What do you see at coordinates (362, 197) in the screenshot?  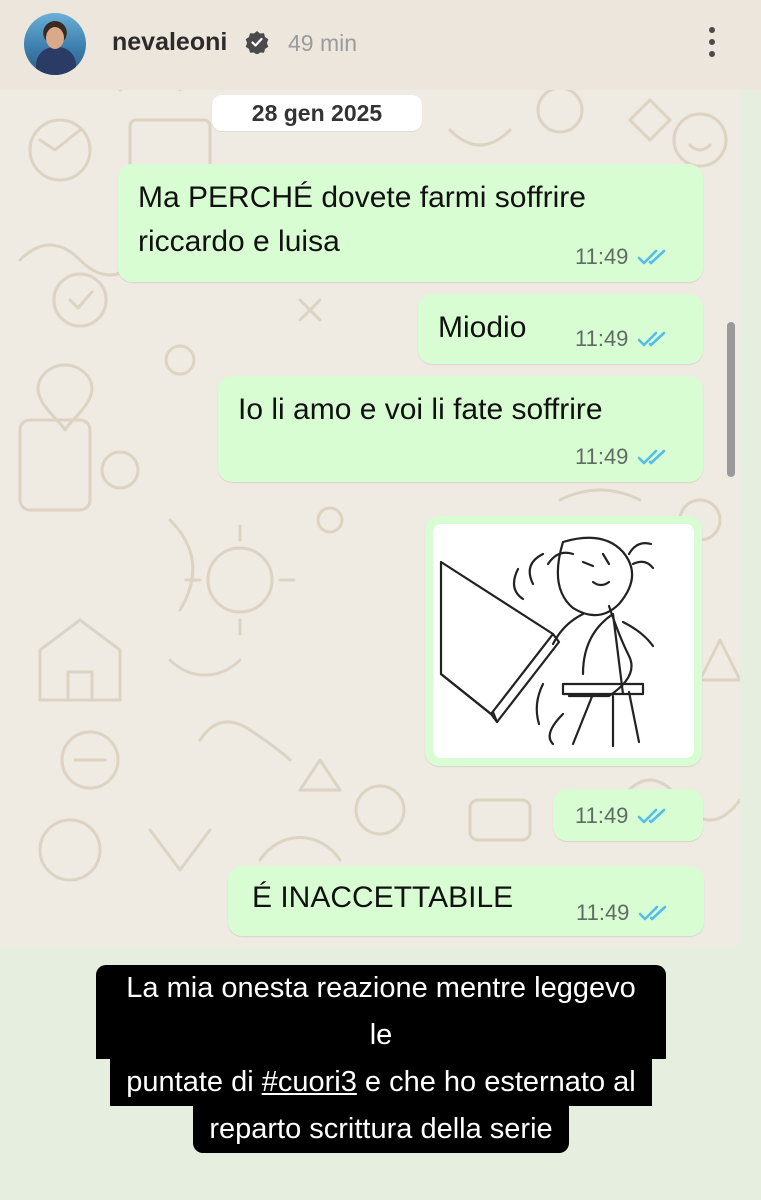 I see `message-text-line1: Ma PERCHÉ dovete farmi soffrire` at bounding box center [362, 197].